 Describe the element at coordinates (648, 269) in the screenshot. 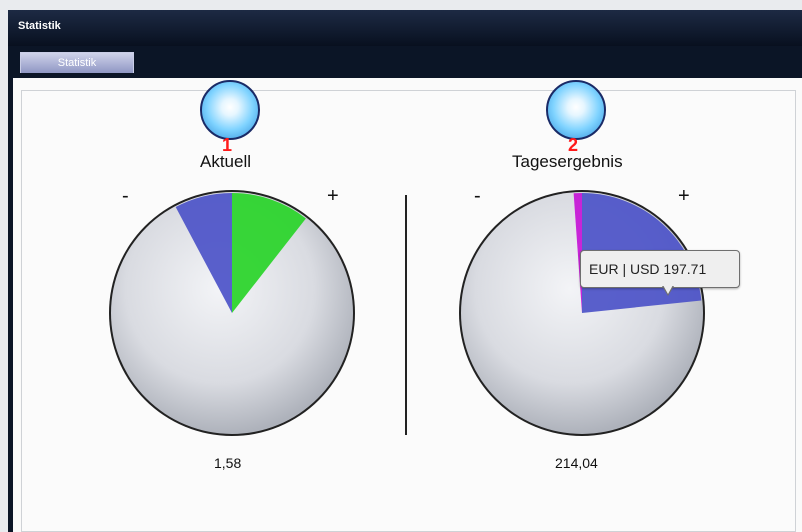

I see `tooltip-text: EUR | USD 197.71` at that location.